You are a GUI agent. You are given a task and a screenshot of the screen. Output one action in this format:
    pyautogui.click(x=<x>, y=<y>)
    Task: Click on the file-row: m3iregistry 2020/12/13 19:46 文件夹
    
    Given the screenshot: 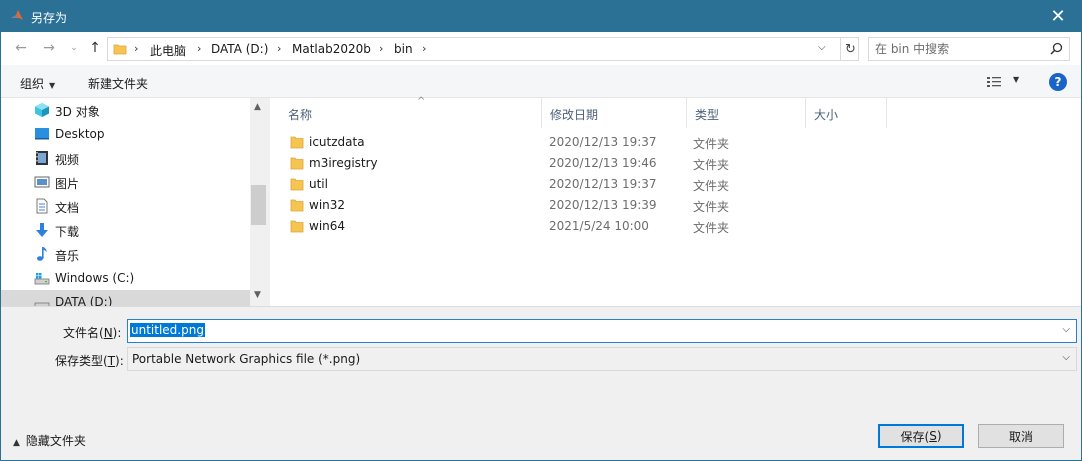 What is the action you would take?
    pyautogui.click(x=675, y=163)
    